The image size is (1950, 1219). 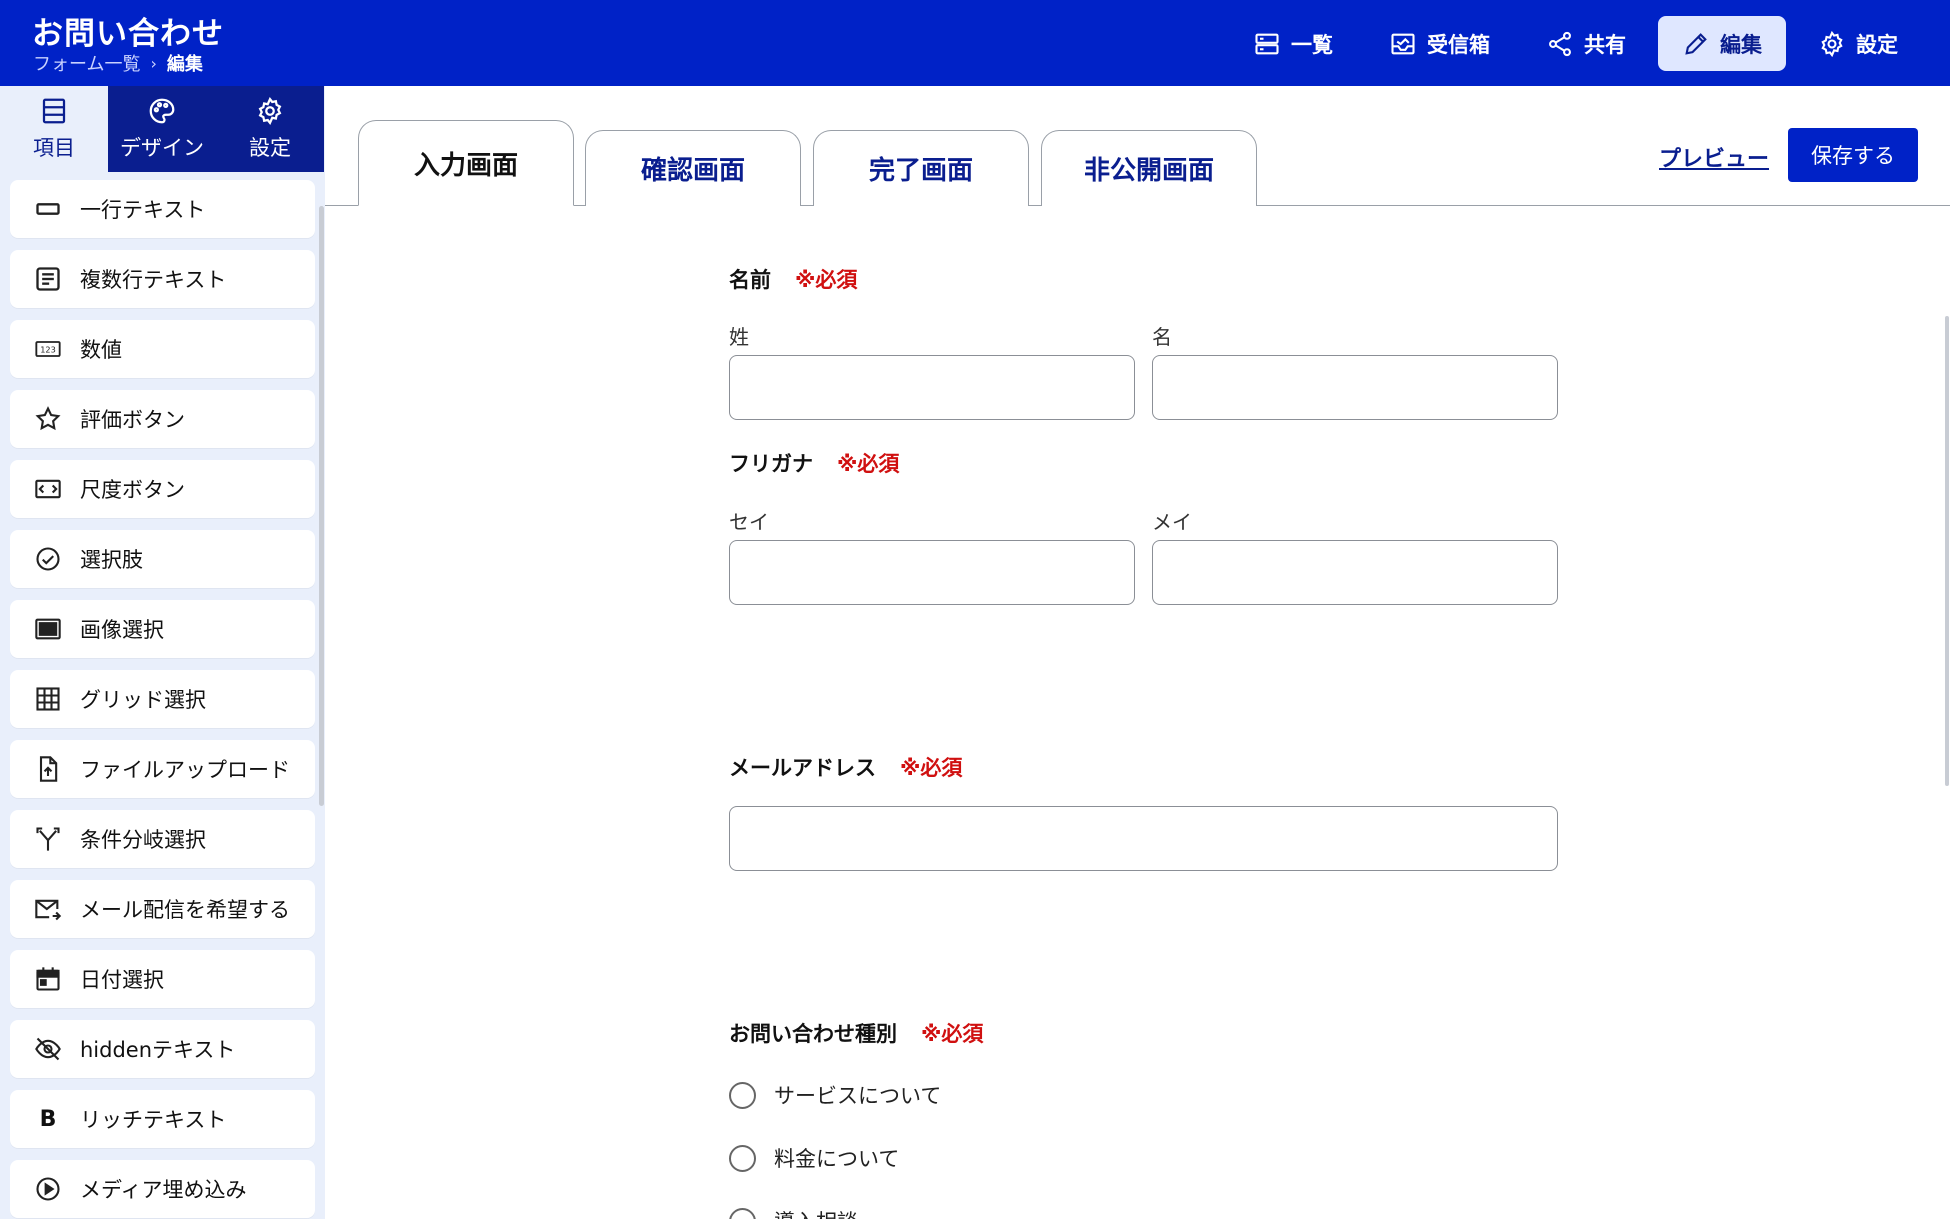 I want to click on nav-settings-button: 設定, so click(x=1858, y=43).